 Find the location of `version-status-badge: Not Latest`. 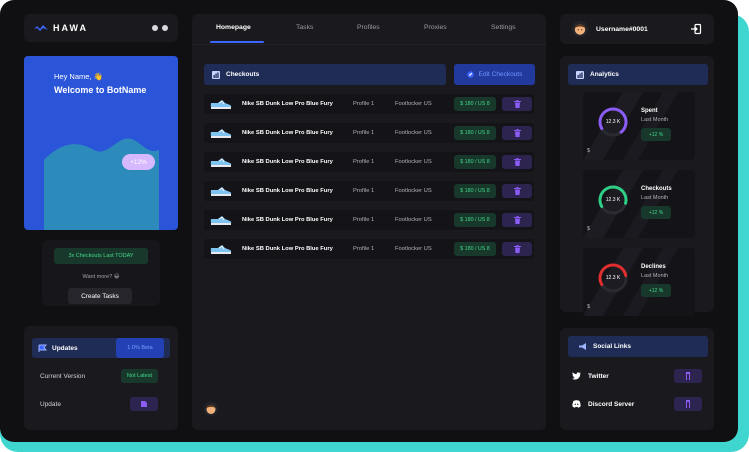

version-status-badge: Not Latest is located at coordinates (139, 376).